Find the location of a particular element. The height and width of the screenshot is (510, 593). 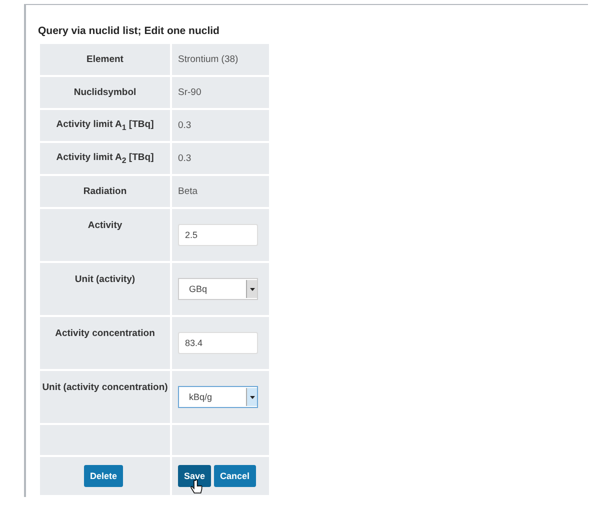

action-button: Delete is located at coordinates (103, 476).